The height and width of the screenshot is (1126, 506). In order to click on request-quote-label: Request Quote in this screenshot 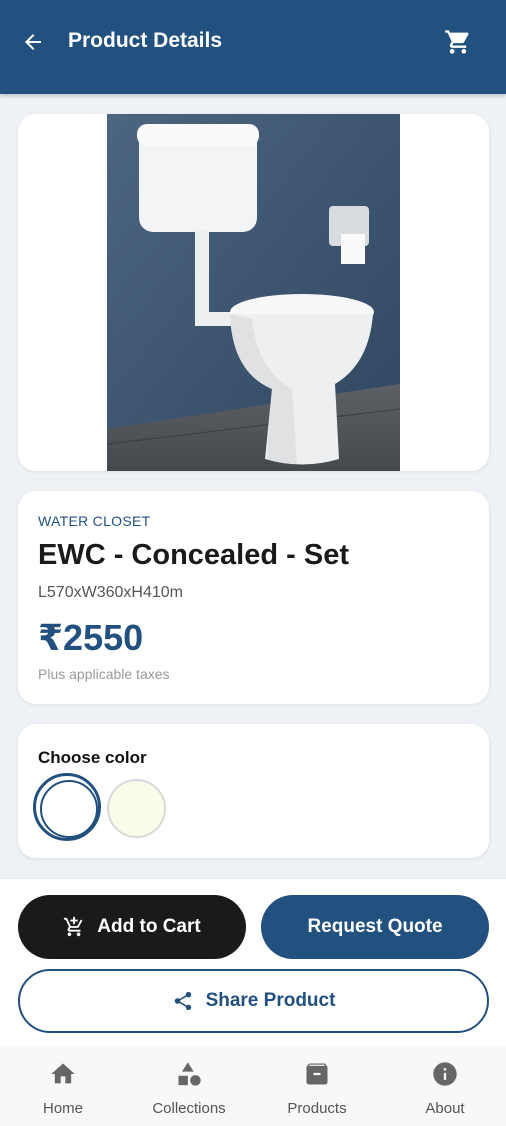, I will do `click(375, 926)`.